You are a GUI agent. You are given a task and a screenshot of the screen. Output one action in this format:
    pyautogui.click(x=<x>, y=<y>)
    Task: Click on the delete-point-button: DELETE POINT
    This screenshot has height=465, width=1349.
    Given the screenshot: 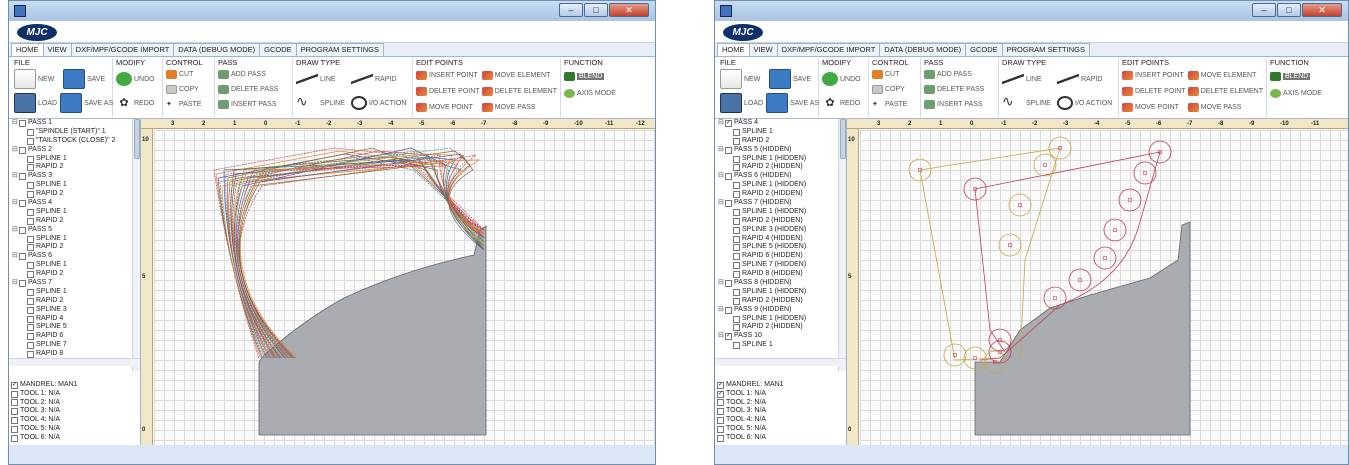 What is the action you would take?
    pyautogui.click(x=449, y=91)
    